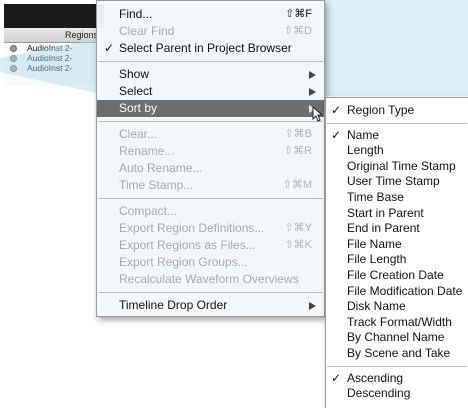 Image resolution: width=468 pixels, height=408 pixels. I want to click on sort-item-descending: Descending, so click(397, 394).